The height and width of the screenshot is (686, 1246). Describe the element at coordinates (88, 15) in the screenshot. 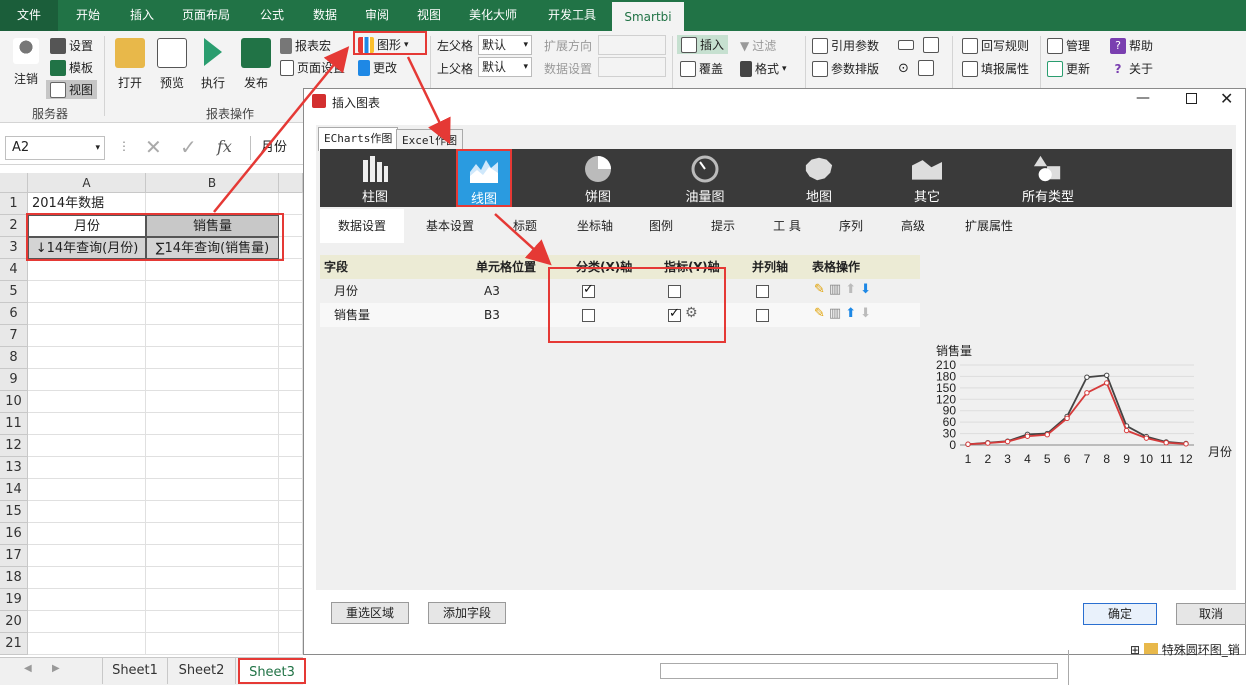

I see `tab-home: 开始` at that location.